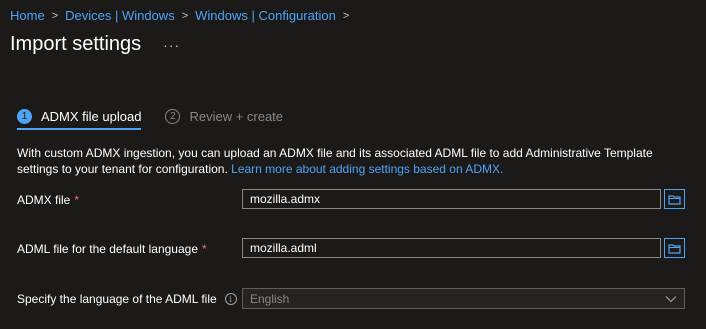 The image size is (706, 329). What do you see at coordinates (108, 249) in the screenshot?
I see `adml-file-label-text: ADML file for the default language` at bounding box center [108, 249].